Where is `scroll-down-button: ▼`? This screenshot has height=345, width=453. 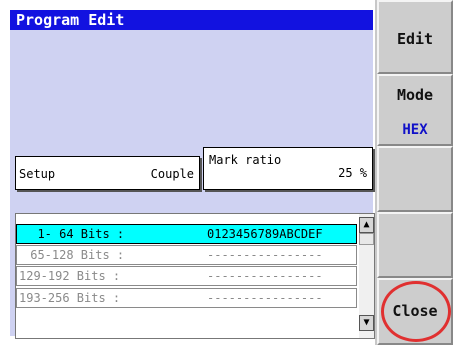 scroll-down-button: ▼ is located at coordinates (366, 323).